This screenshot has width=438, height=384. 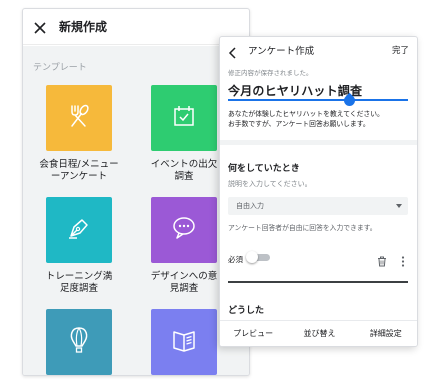 I want to click on detail-settings-button: 詳細設定, so click(x=385, y=333).